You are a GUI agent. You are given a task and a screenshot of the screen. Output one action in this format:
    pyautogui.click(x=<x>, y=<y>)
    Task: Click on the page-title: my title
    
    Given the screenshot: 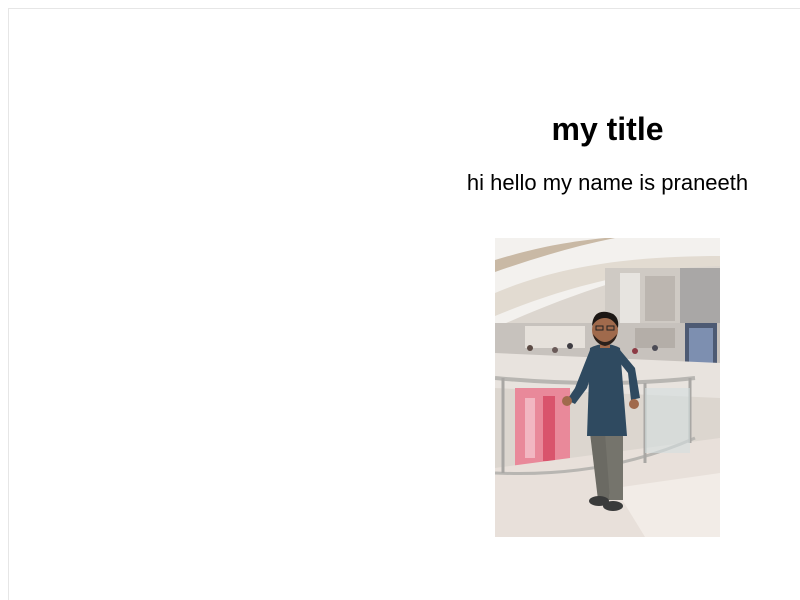 What is the action you would take?
    pyautogui.click(x=607, y=129)
    